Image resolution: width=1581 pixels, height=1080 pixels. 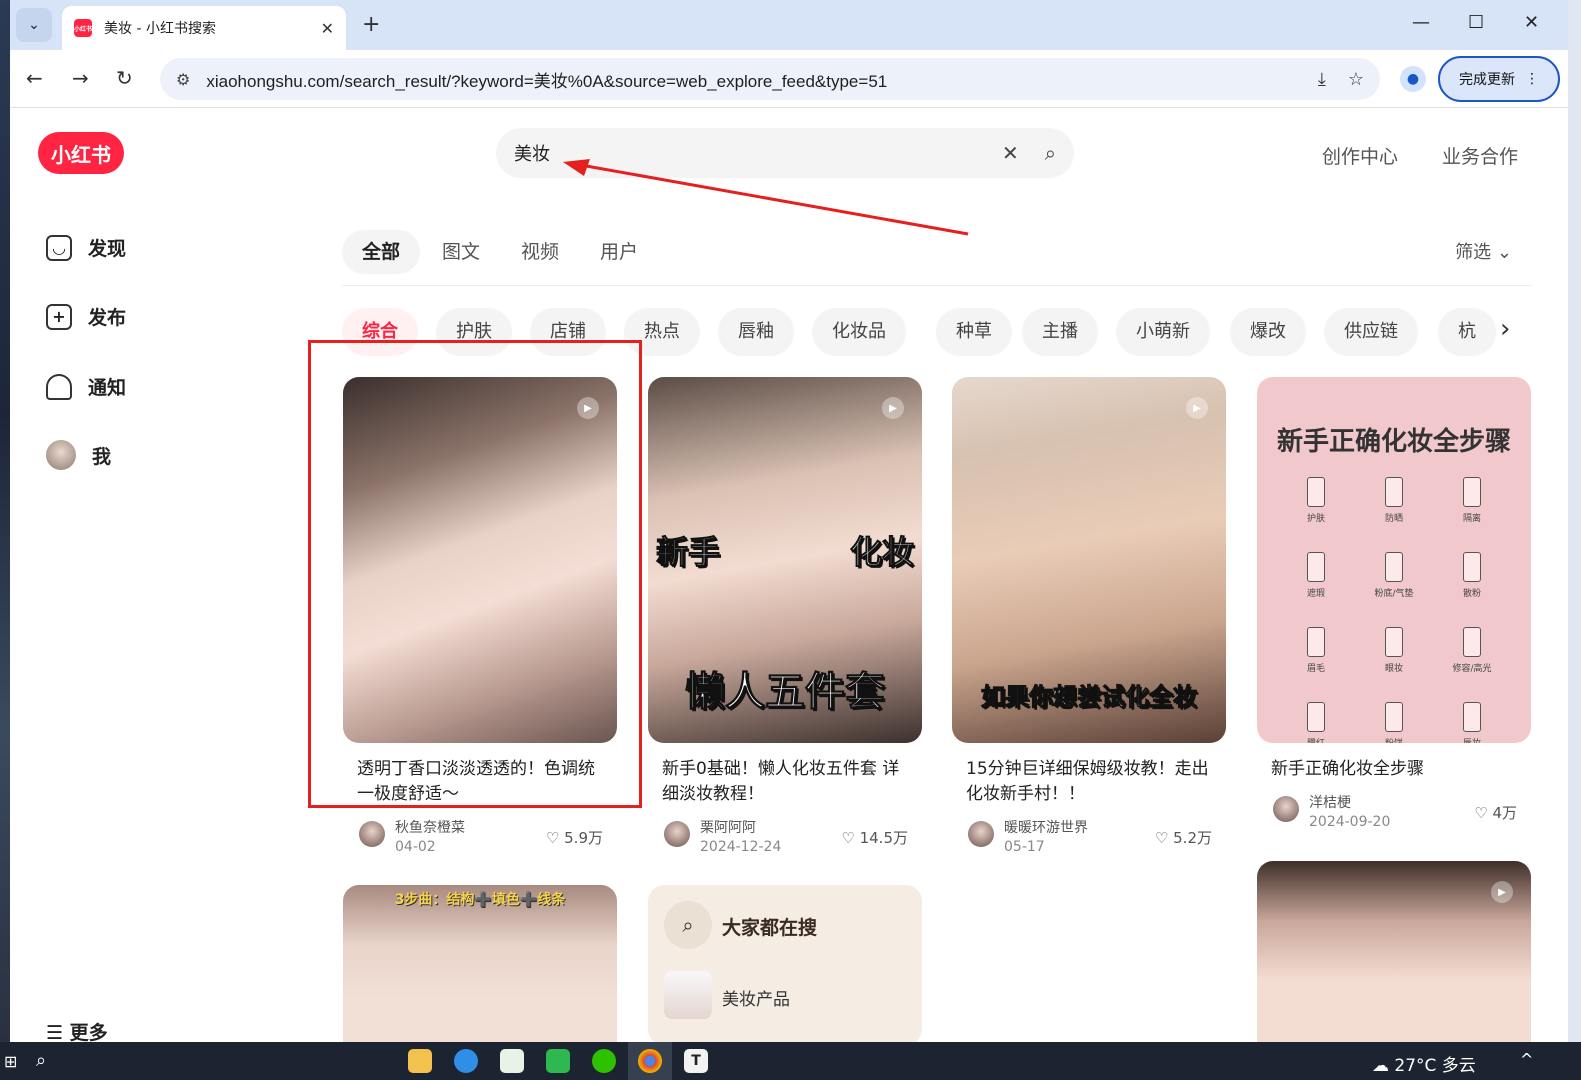 What do you see at coordinates (1394, 769) in the screenshot?
I see `note-title: 新手正确化妆全步骤` at bounding box center [1394, 769].